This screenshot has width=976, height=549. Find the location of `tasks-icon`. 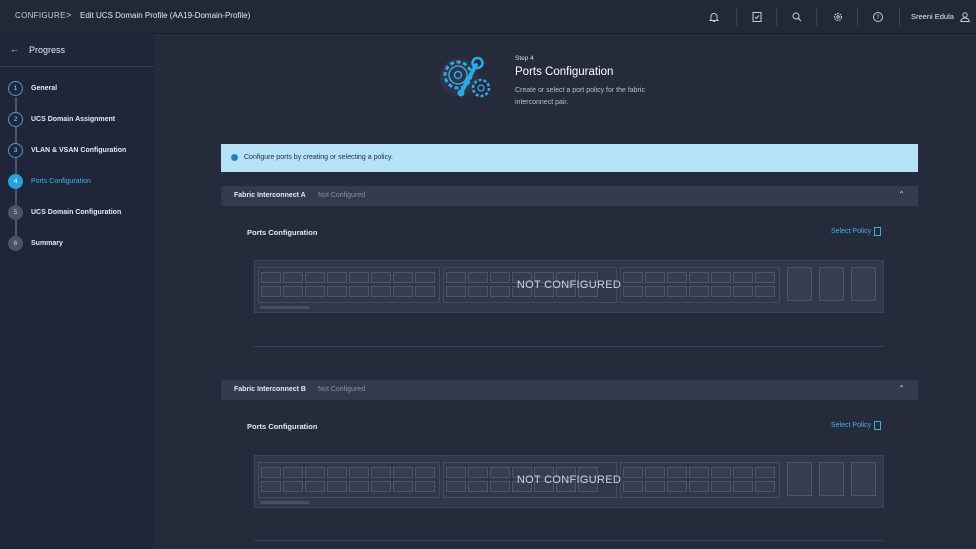

tasks-icon is located at coordinates (757, 17).